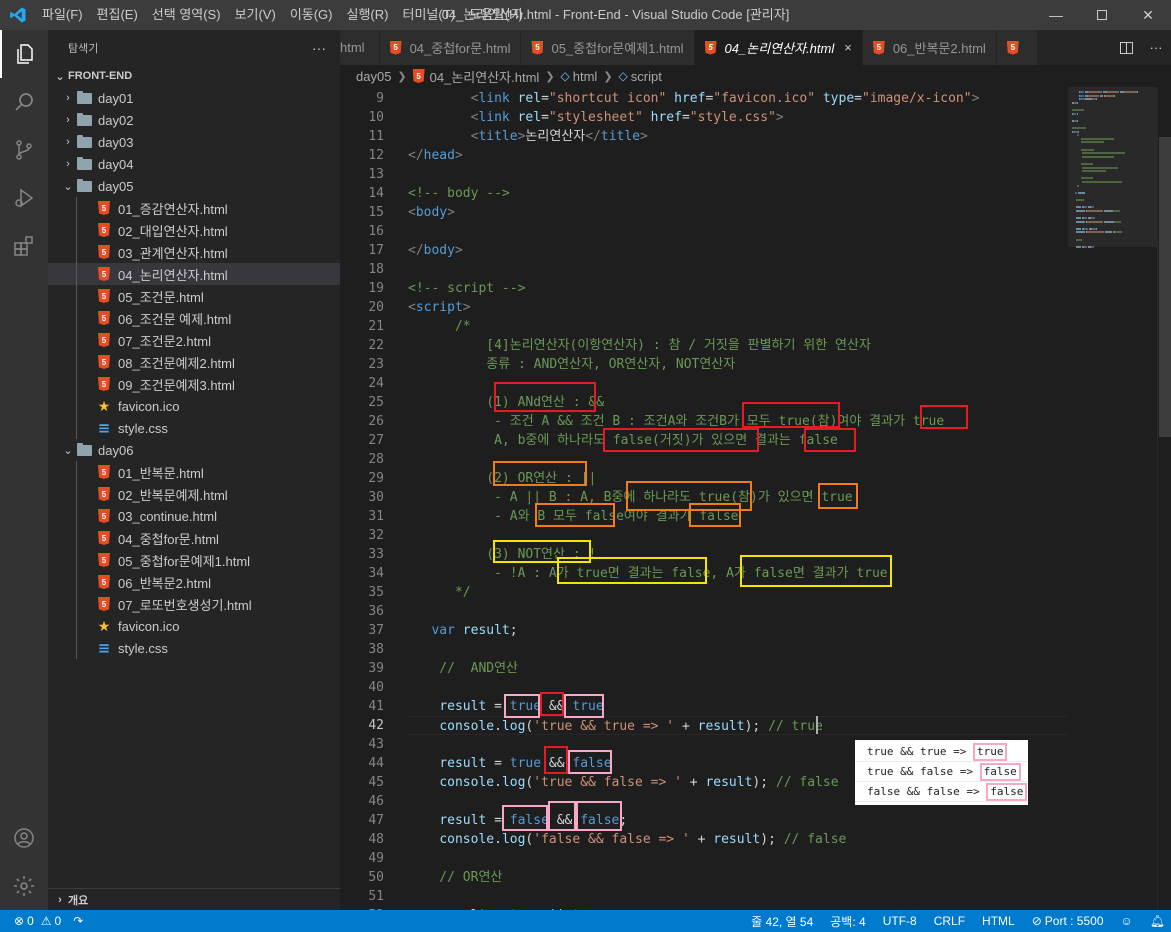 The image size is (1171, 932). What do you see at coordinates (194, 472) in the screenshot?
I see `file-item: 5 01_반복문.html` at bounding box center [194, 472].